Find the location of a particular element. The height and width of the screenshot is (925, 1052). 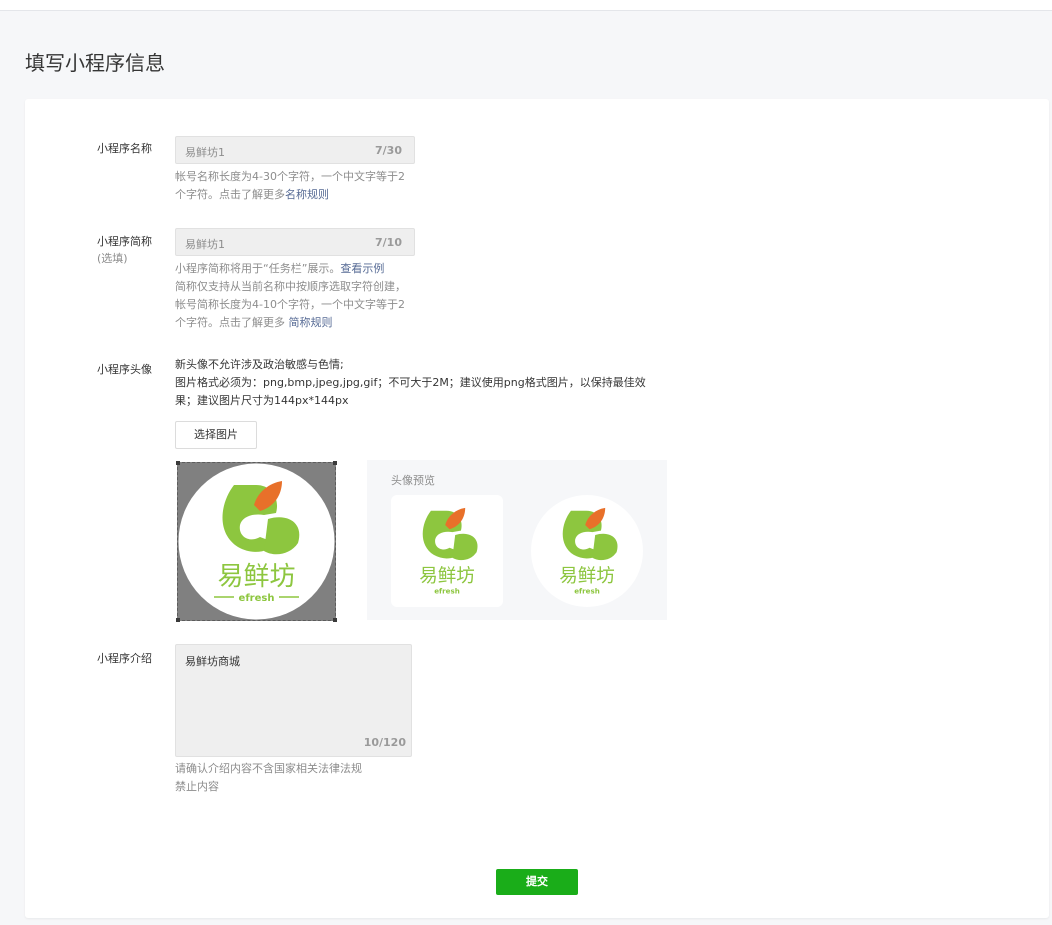

intro-label: 小程序介绍 is located at coordinates (124, 658).